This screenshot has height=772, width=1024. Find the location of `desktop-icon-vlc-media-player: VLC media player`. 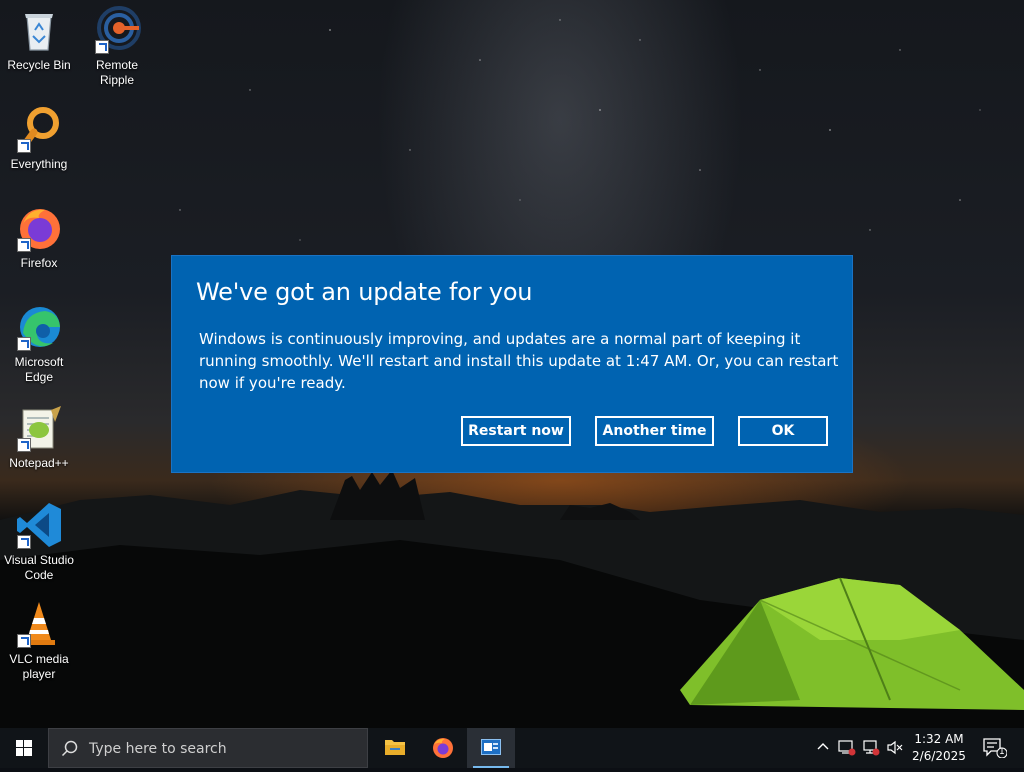

desktop-icon-vlc-media-player: VLC media player is located at coordinates (39, 641).